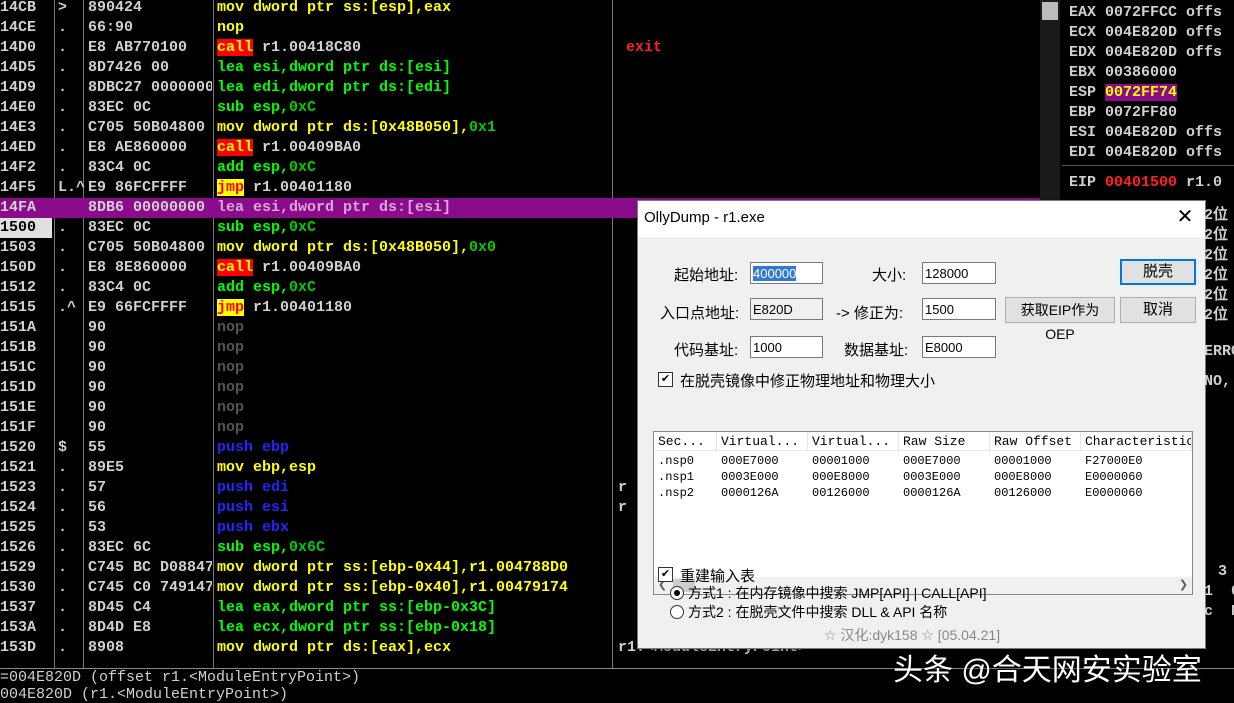 The width and height of the screenshot is (1234, 703). Describe the element at coordinates (1216, 215) in the screenshot. I see `register-fragment: 2位` at that location.